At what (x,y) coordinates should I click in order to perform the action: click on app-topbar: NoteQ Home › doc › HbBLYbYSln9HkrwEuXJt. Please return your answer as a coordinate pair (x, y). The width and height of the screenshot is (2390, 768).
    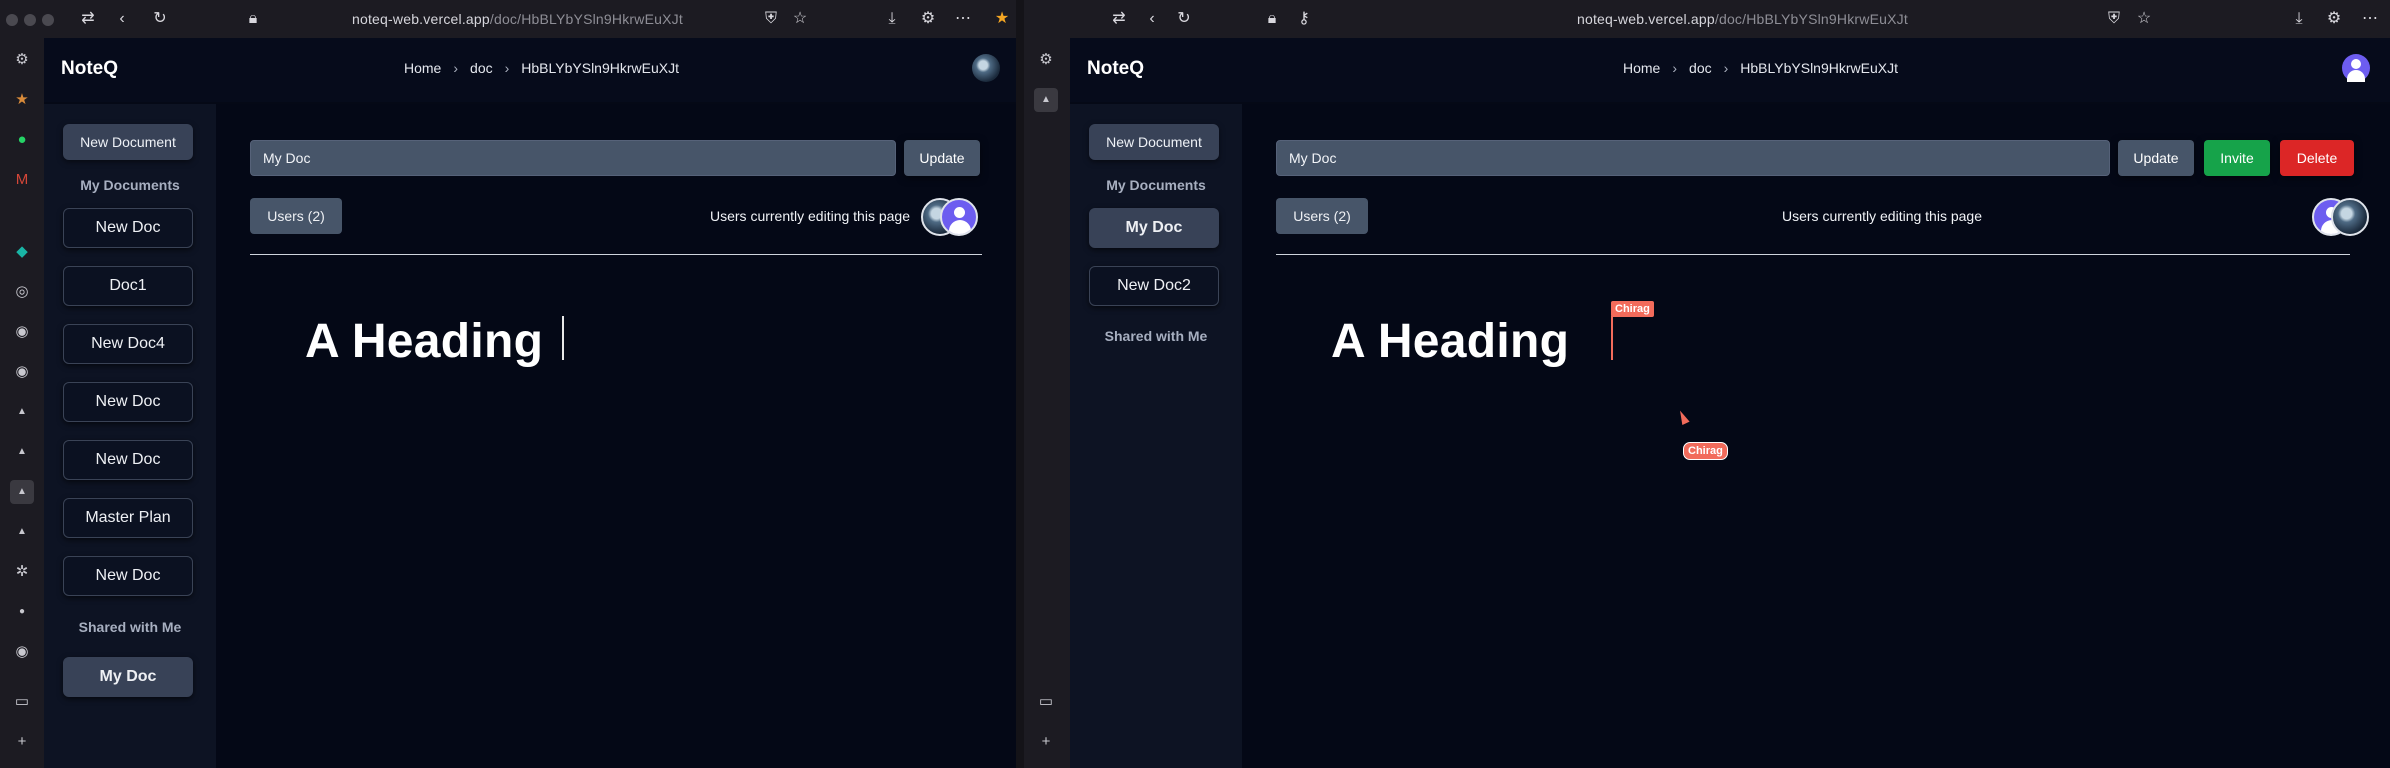
    Looking at the image, I should click on (1730, 70).